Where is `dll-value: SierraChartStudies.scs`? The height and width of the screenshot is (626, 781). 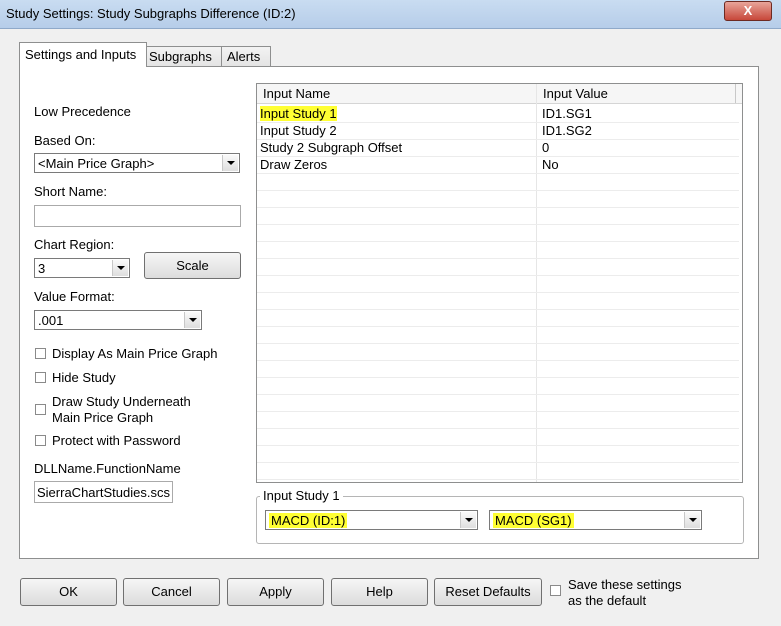 dll-value: SierraChartStudies.scs is located at coordinates (103, 492).